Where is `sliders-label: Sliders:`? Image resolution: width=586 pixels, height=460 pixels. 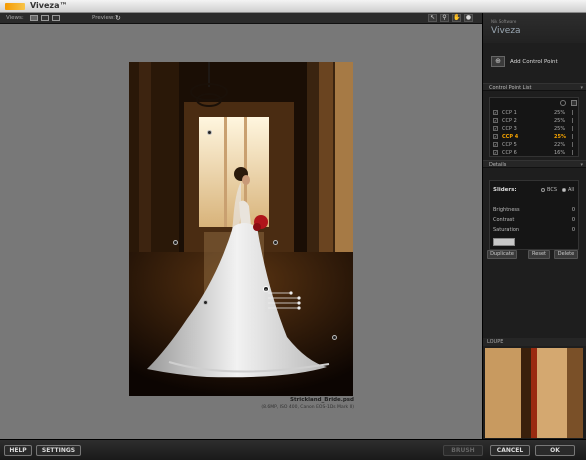
sliders-label: Sliders: is located at coordinates (505, 190).